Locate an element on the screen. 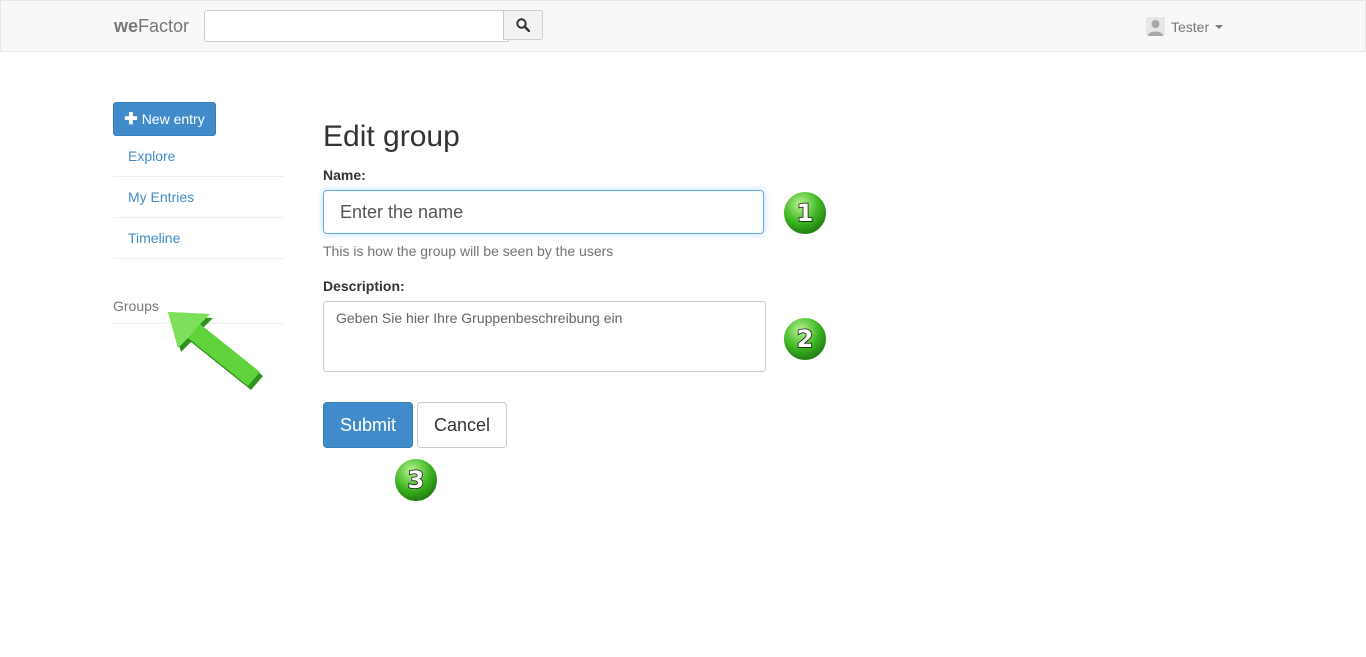  step-badge-3: 3 is located at coordinates (416, 480).